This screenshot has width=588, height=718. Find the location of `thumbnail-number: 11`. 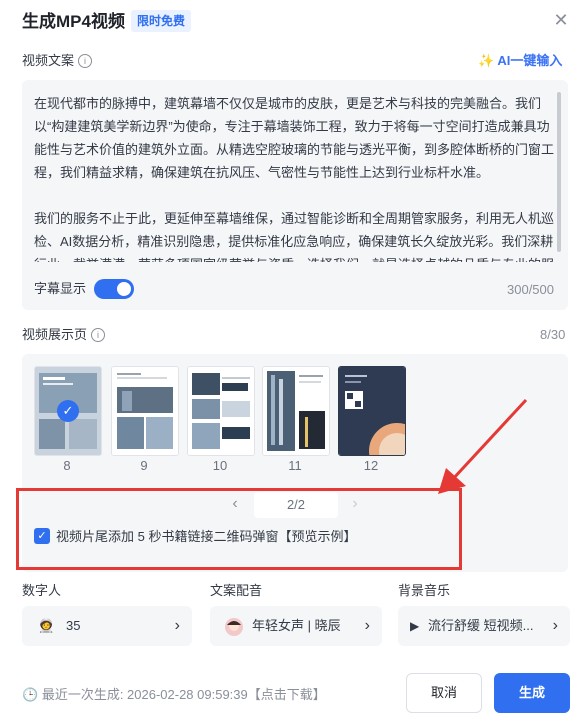

thumbnail-number: 11 is located at coordinates (295, 465).